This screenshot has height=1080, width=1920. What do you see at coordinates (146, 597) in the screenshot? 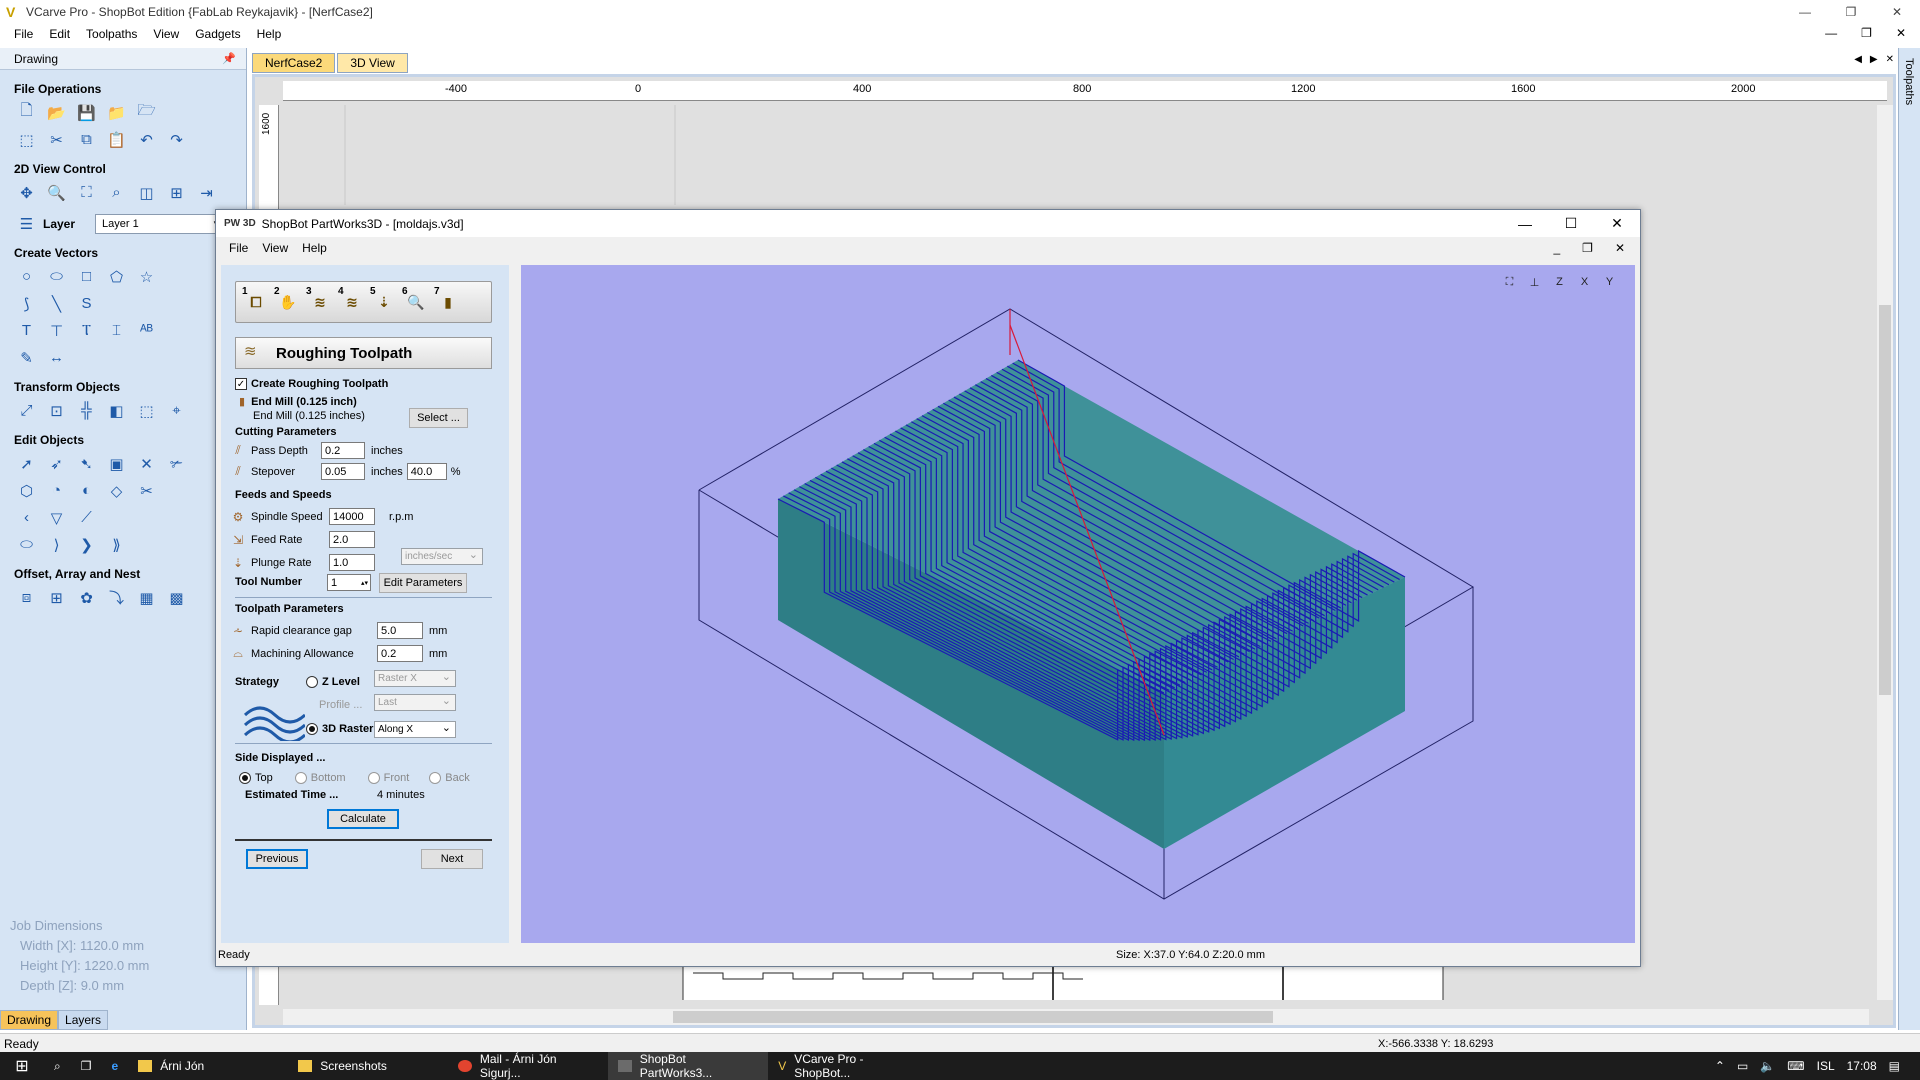
I see `grid-array-icon: ▦` at bounding box center [146, 597].